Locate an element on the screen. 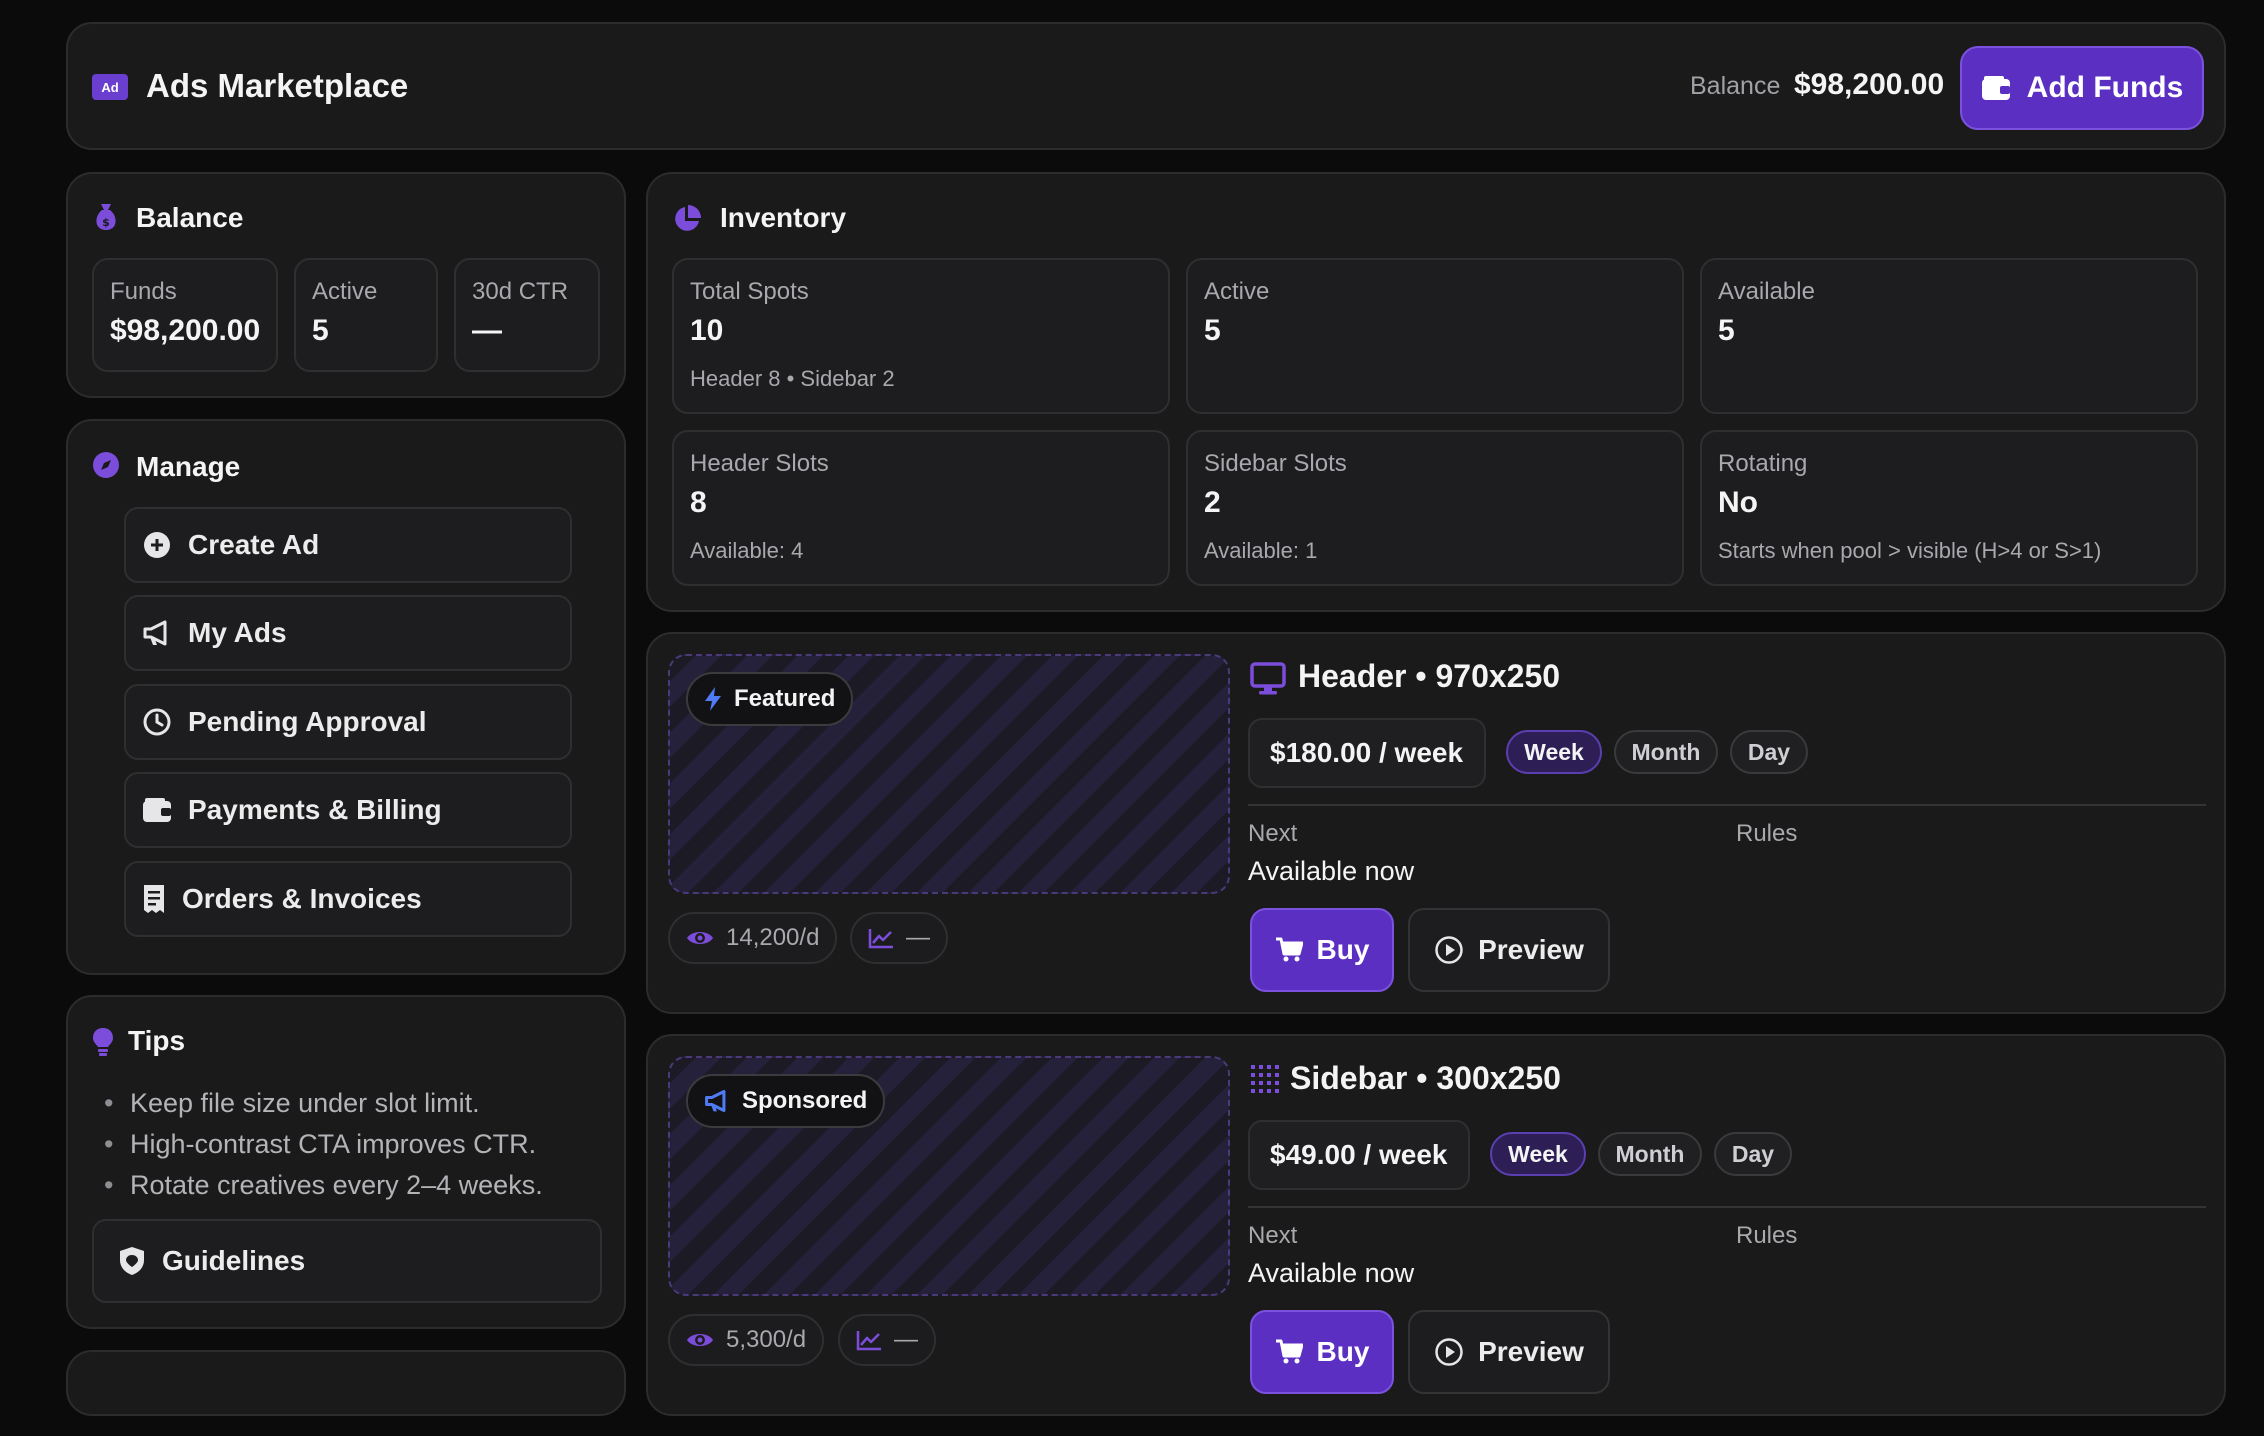 The width and height of the screenshot is (2264, 1436). tile-value: 5 is located at coordinates (1212, 330).